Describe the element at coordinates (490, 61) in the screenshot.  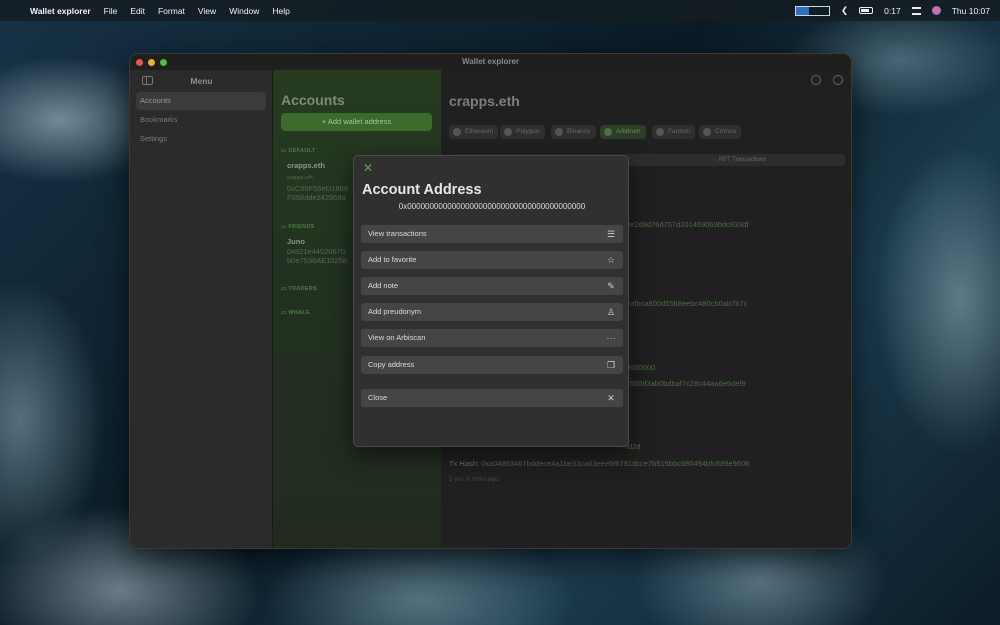
I see `window-title: Wallet explorer` at that location.